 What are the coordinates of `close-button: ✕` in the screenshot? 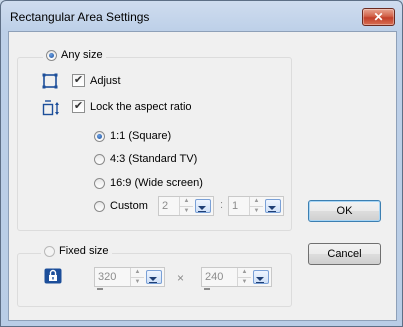 It's located at (378, 17).